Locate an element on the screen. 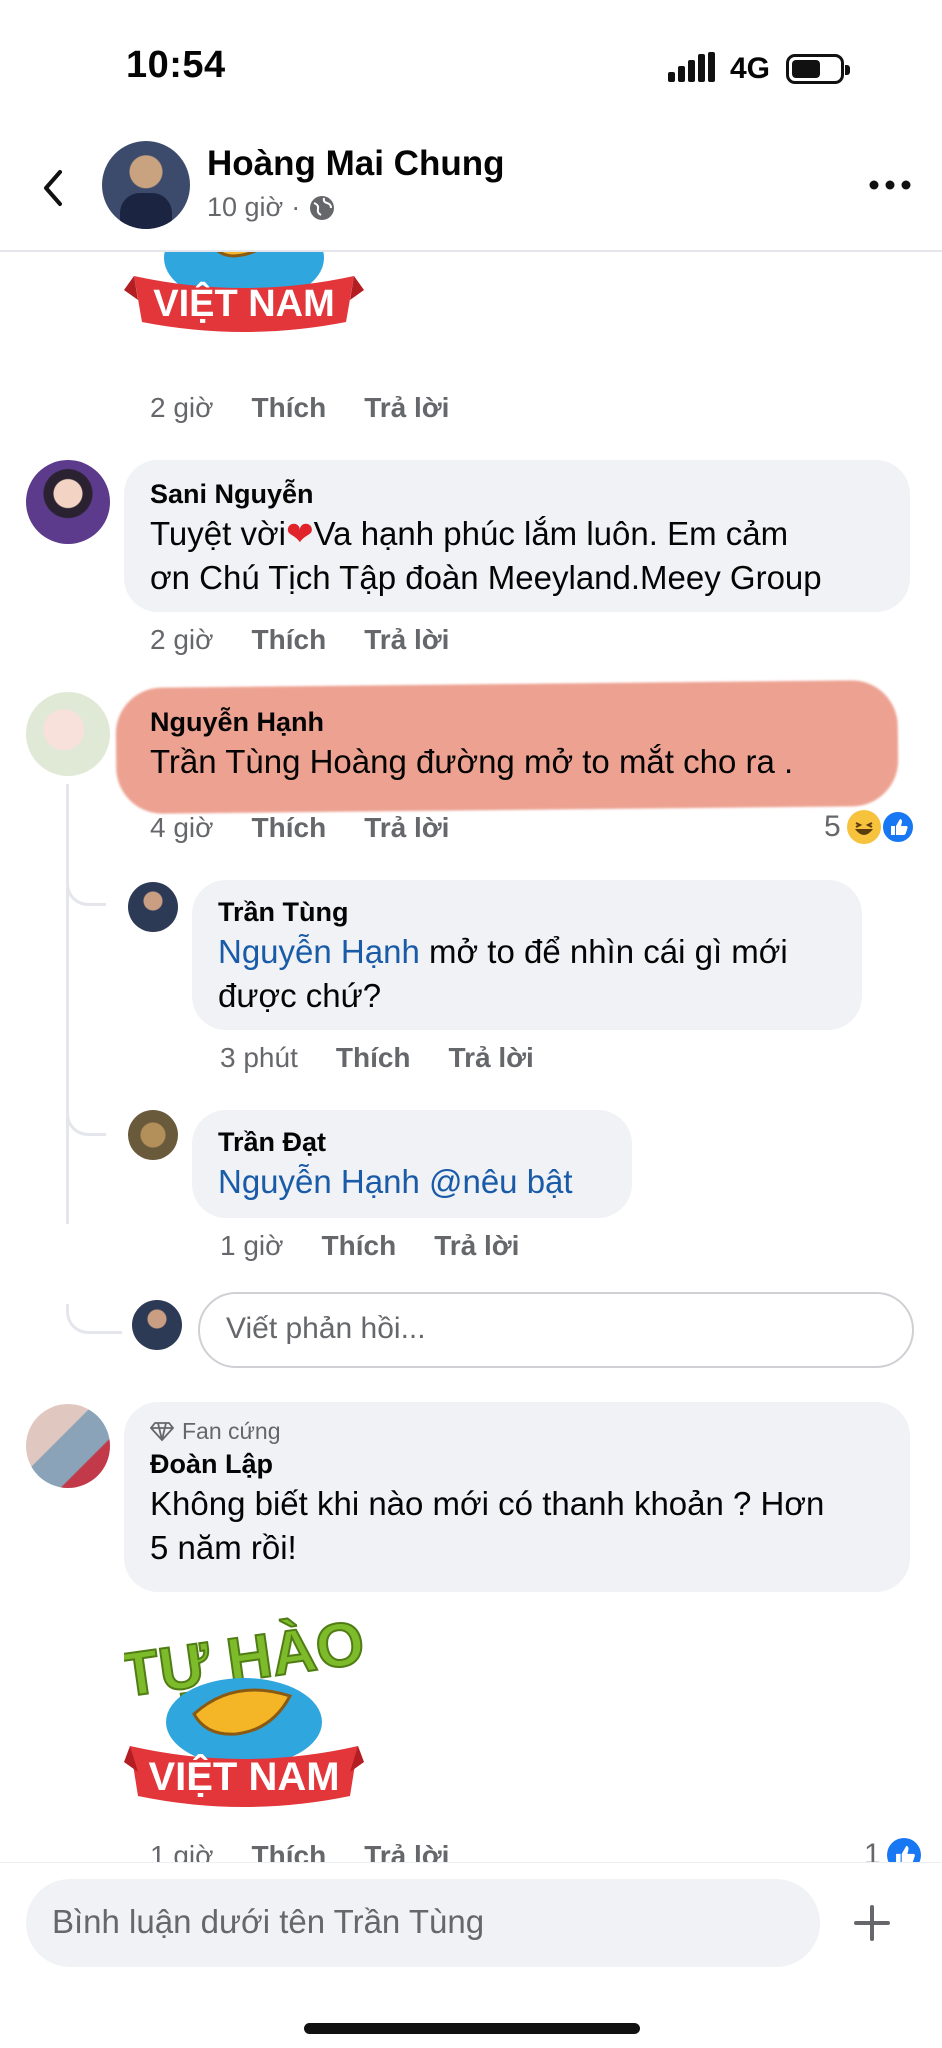 The width and height of the screenshot is (942, 2048). commenter-name: Trần Tùng is located at coordinates (527, 912).